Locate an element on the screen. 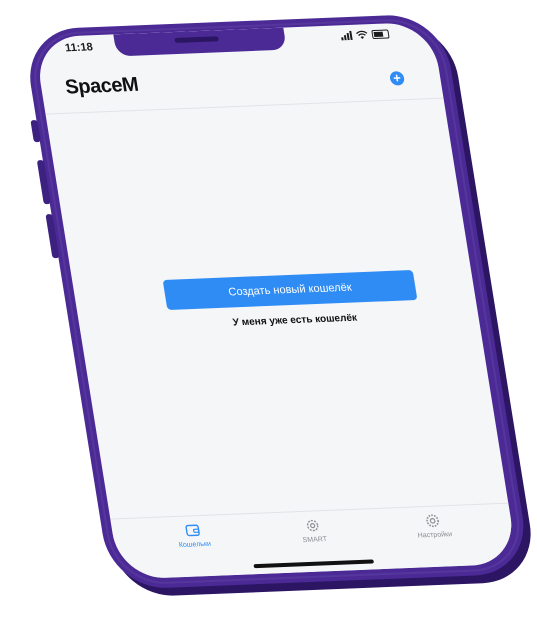  create-wallet-button: Создать новый кошелёк is located at coordinates (290, 290).